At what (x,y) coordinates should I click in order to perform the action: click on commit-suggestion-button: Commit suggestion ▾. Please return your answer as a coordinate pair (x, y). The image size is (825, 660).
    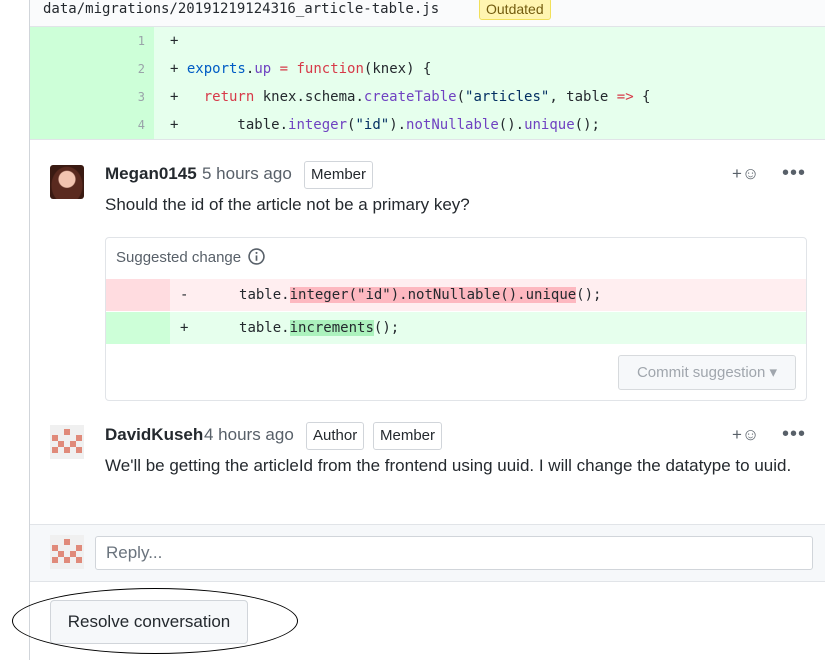
    Looking at the image, I should click on (707, 372).